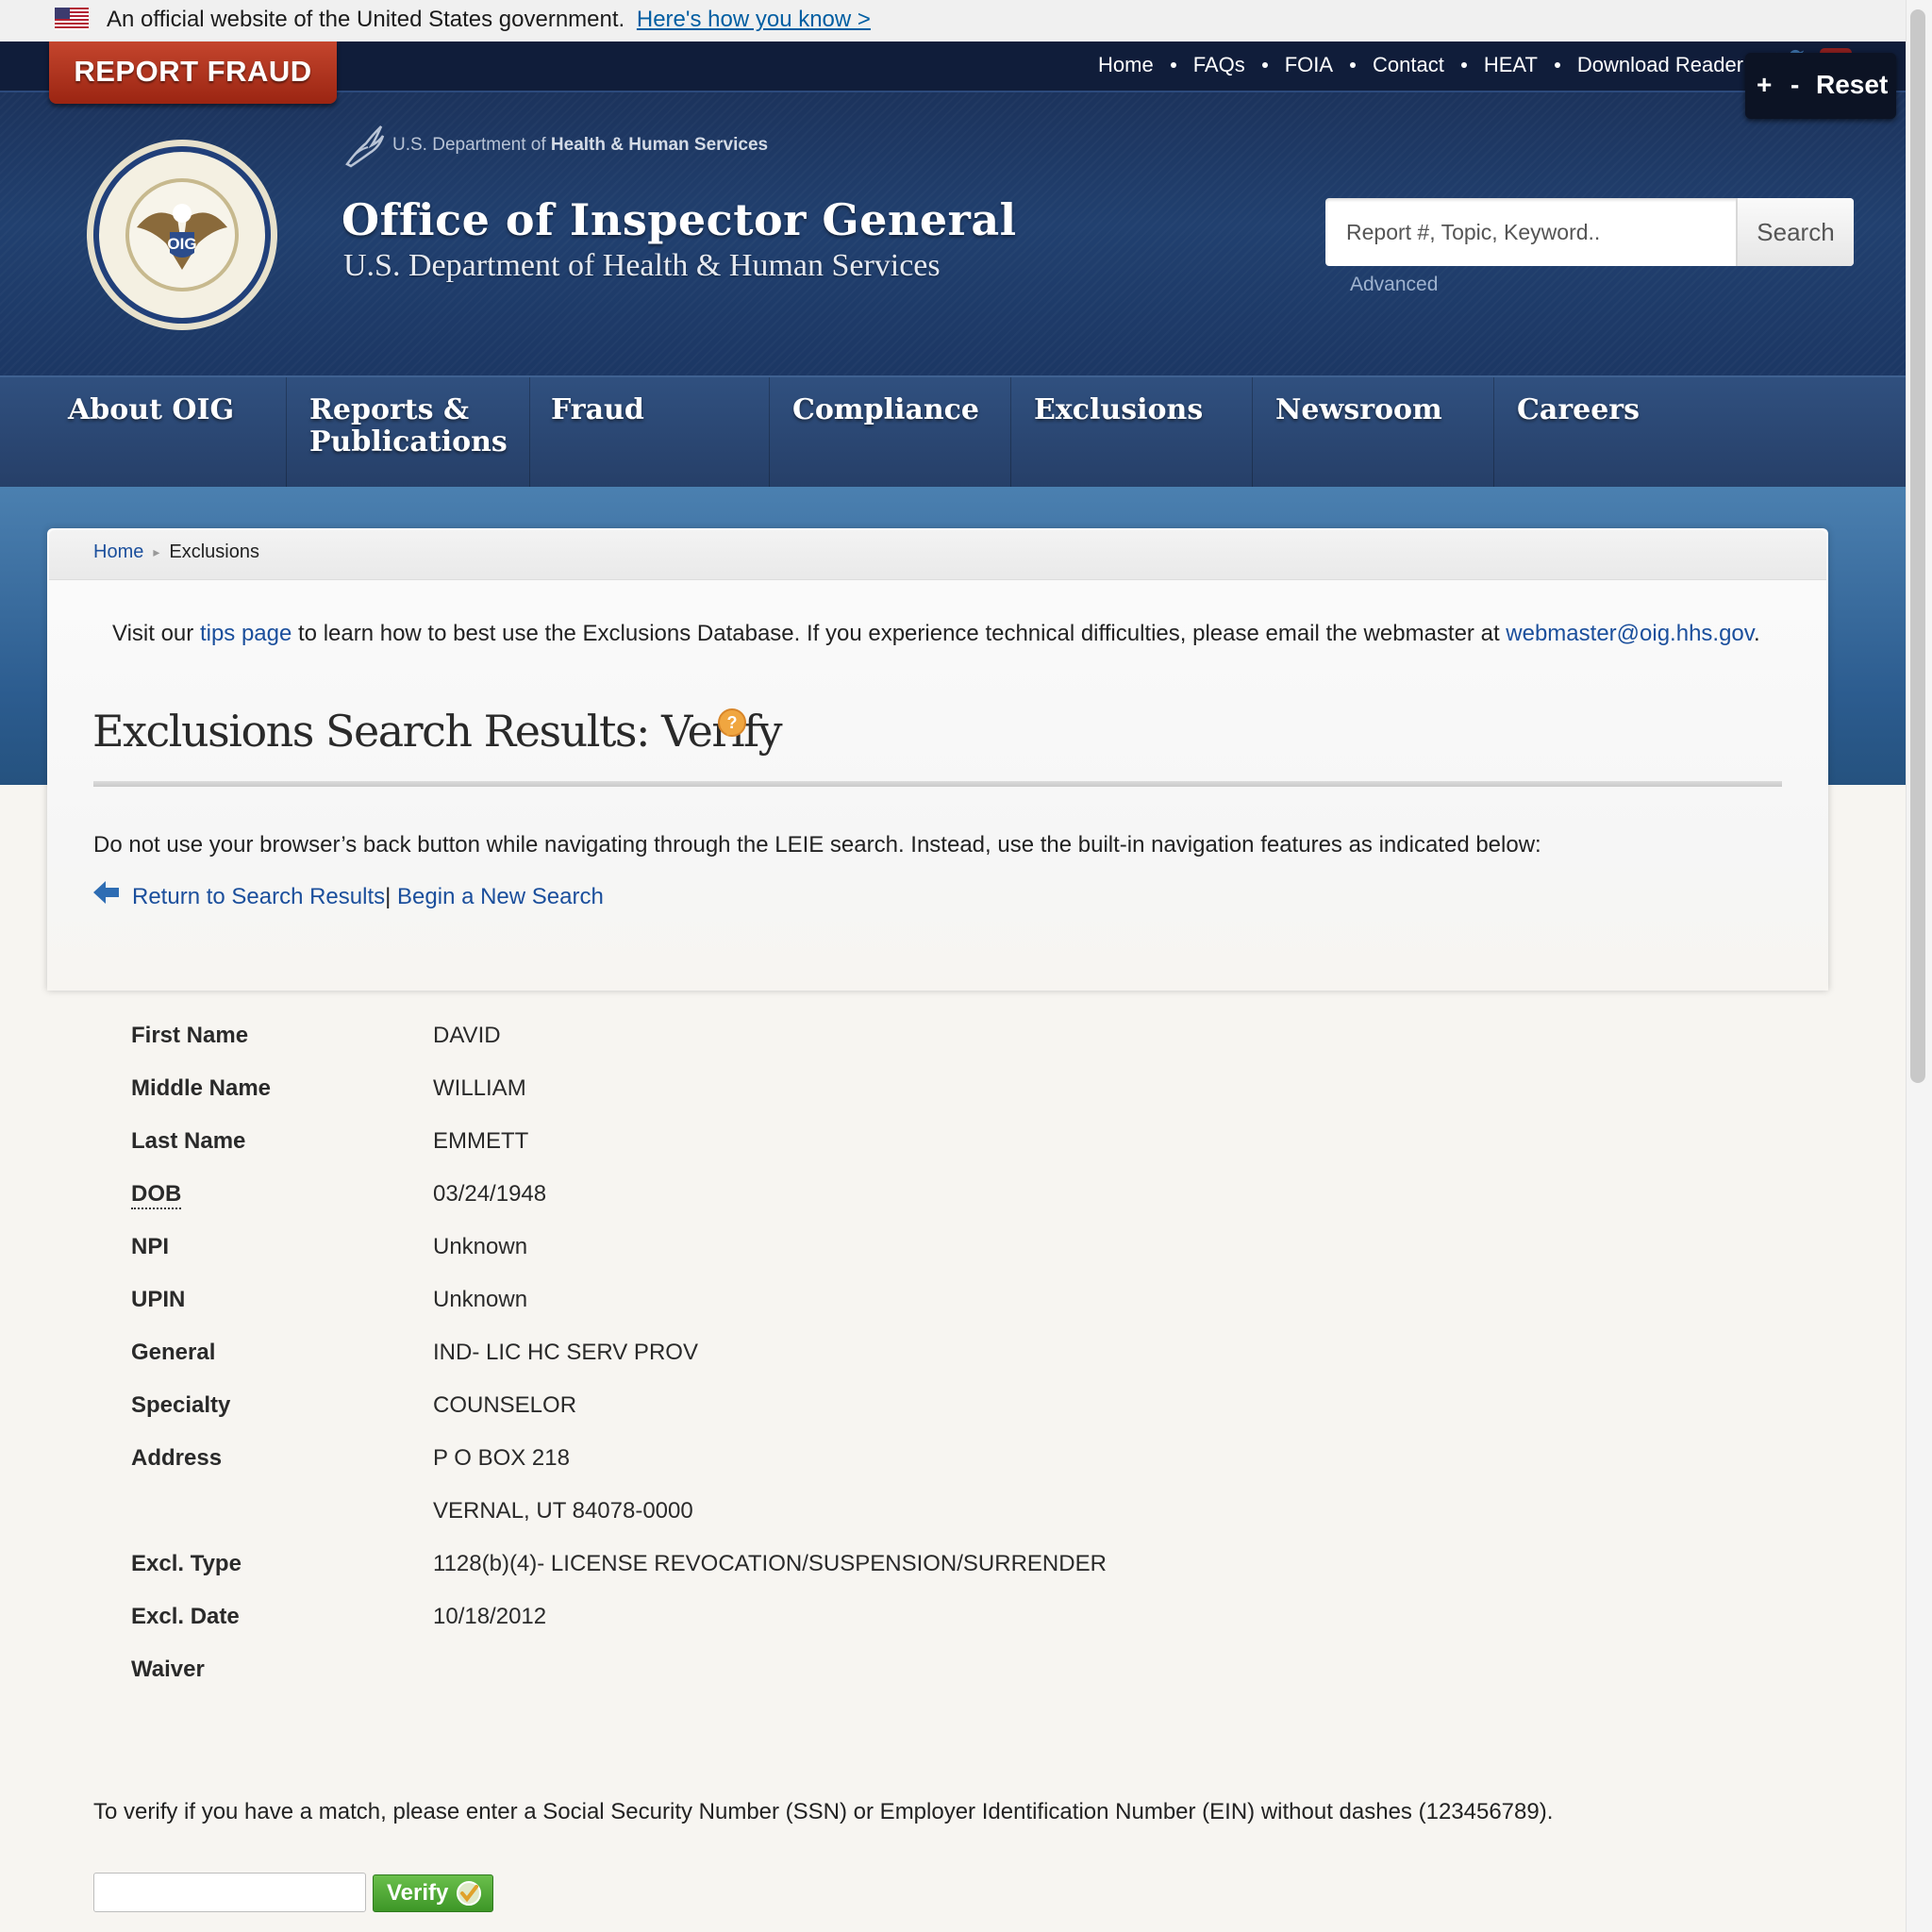 This screenshot has height=1932, width=1932. Describe the element at coordinates (201, 1088) in the screenshot. I see `middle-name-label: Middle Name` at that location.